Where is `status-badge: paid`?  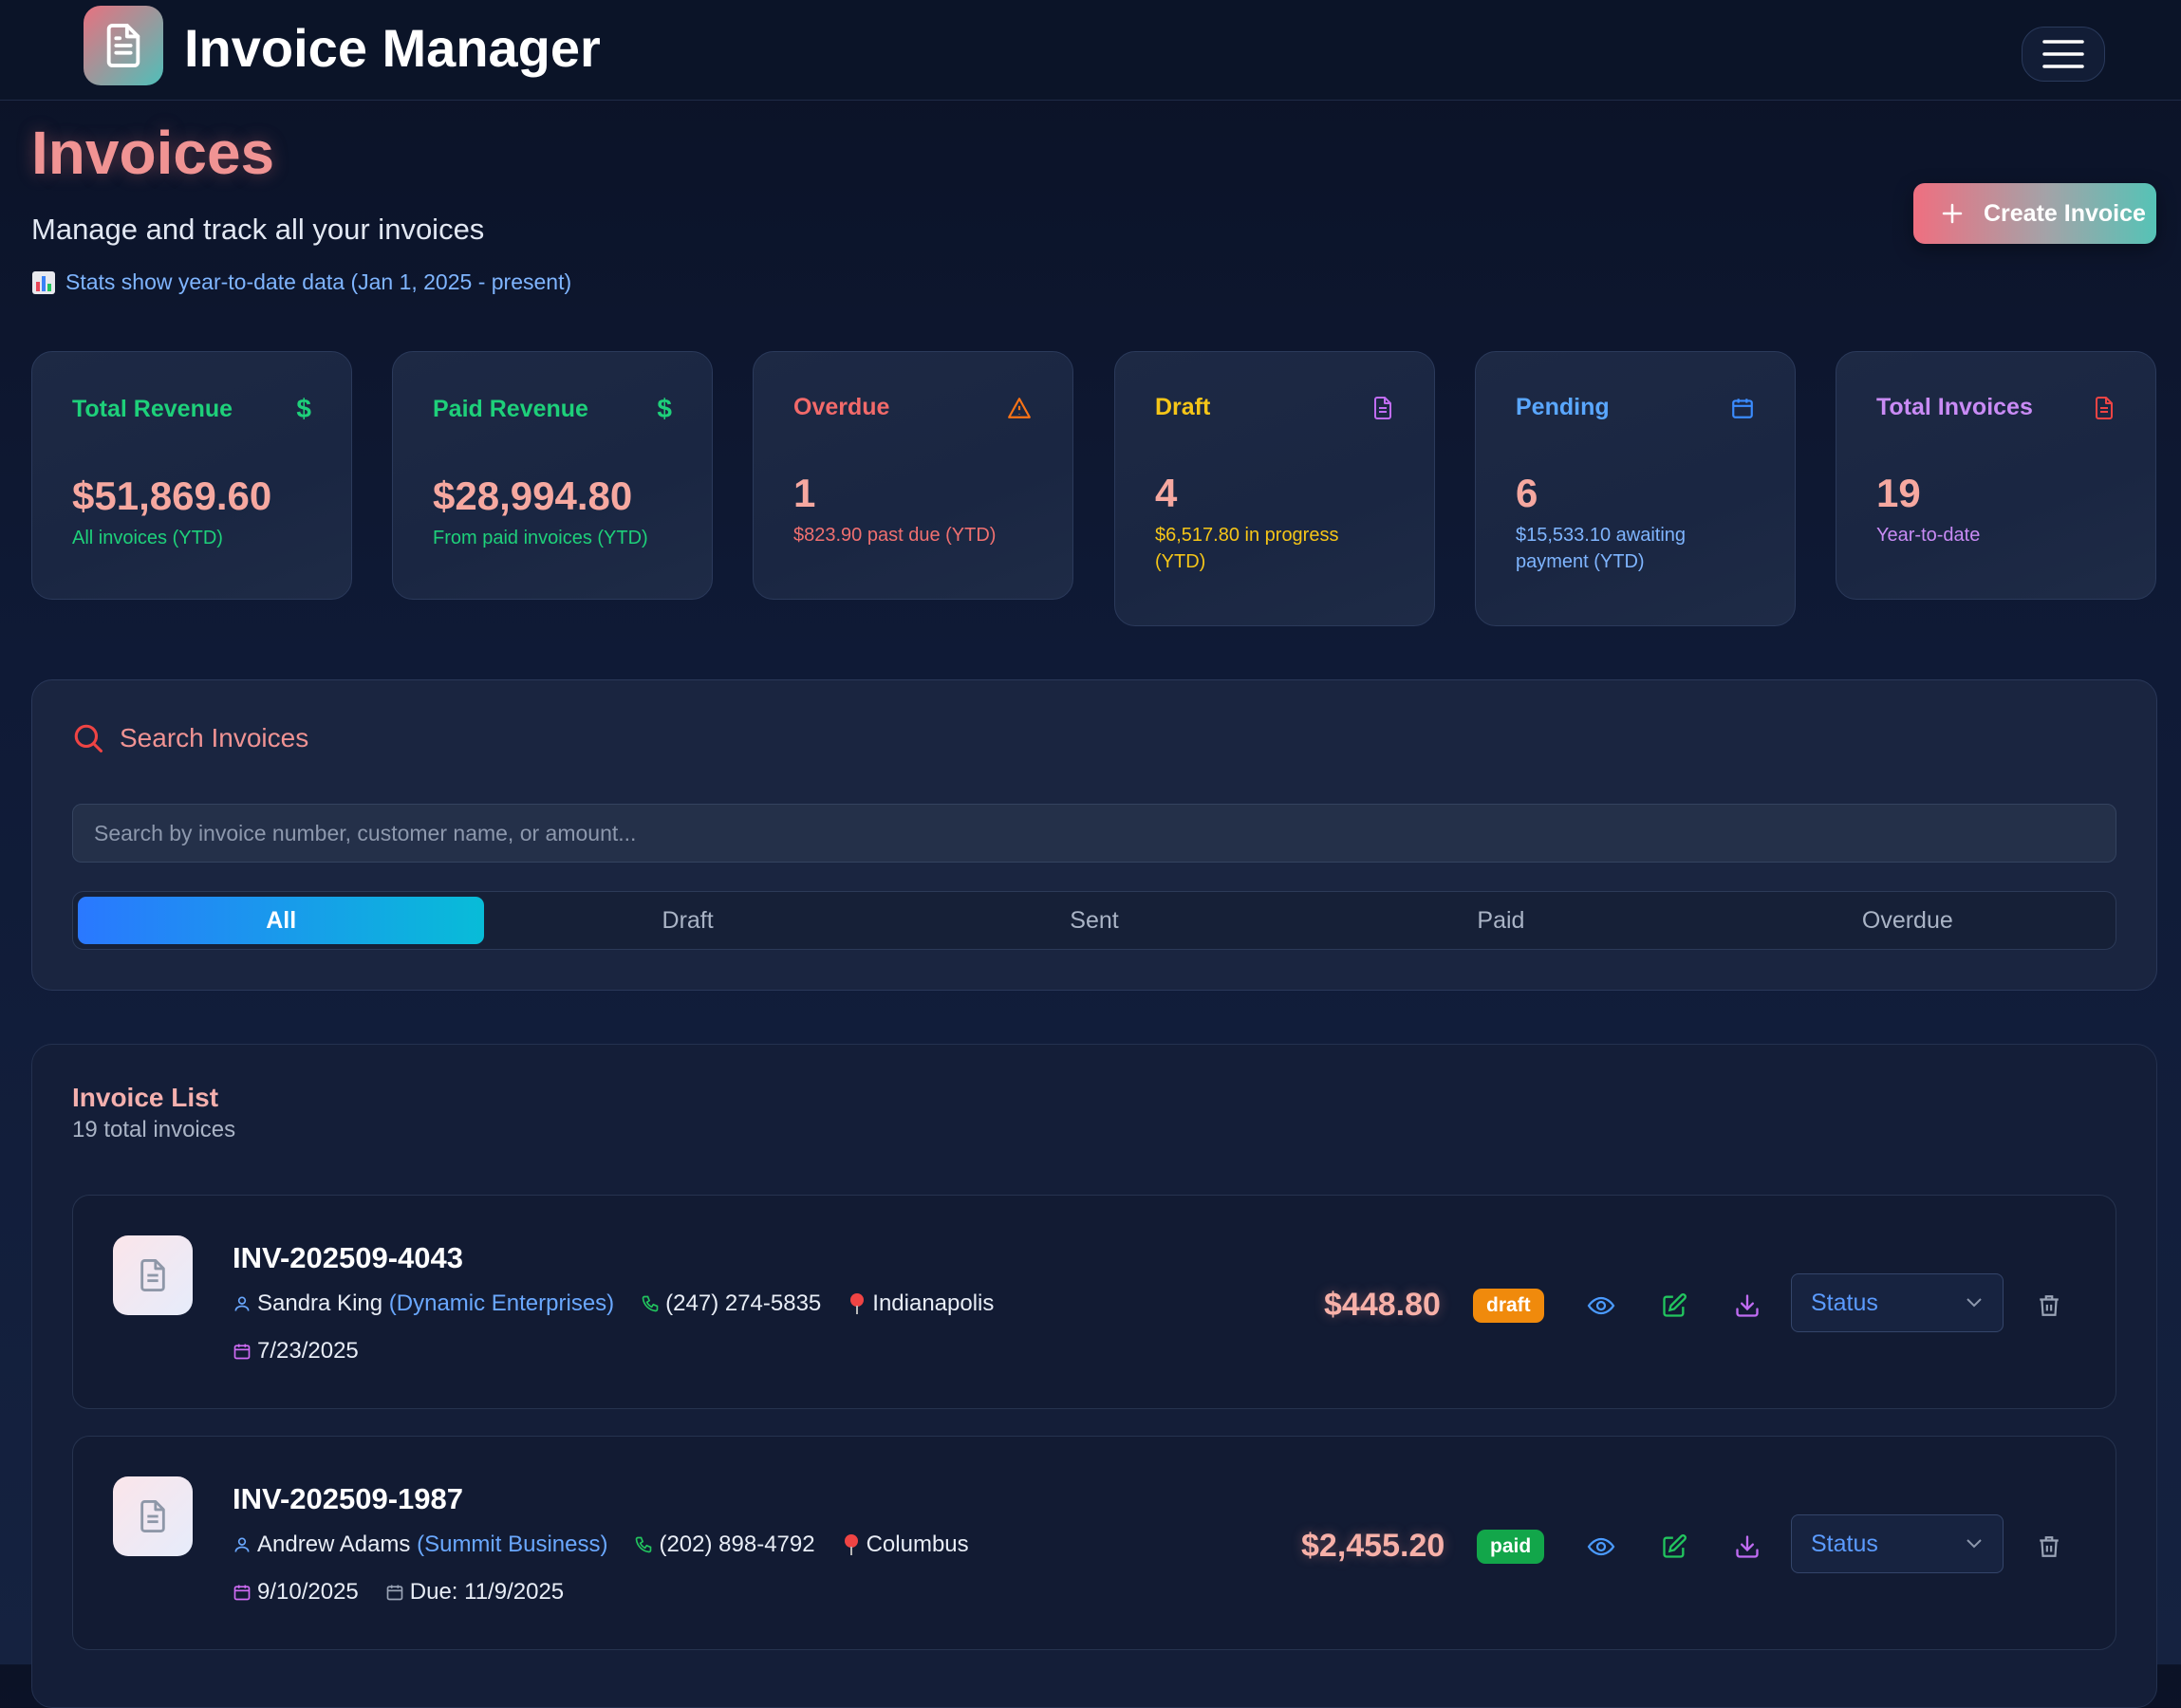
status-badge: paid is located at coordinates (1511, 1547).